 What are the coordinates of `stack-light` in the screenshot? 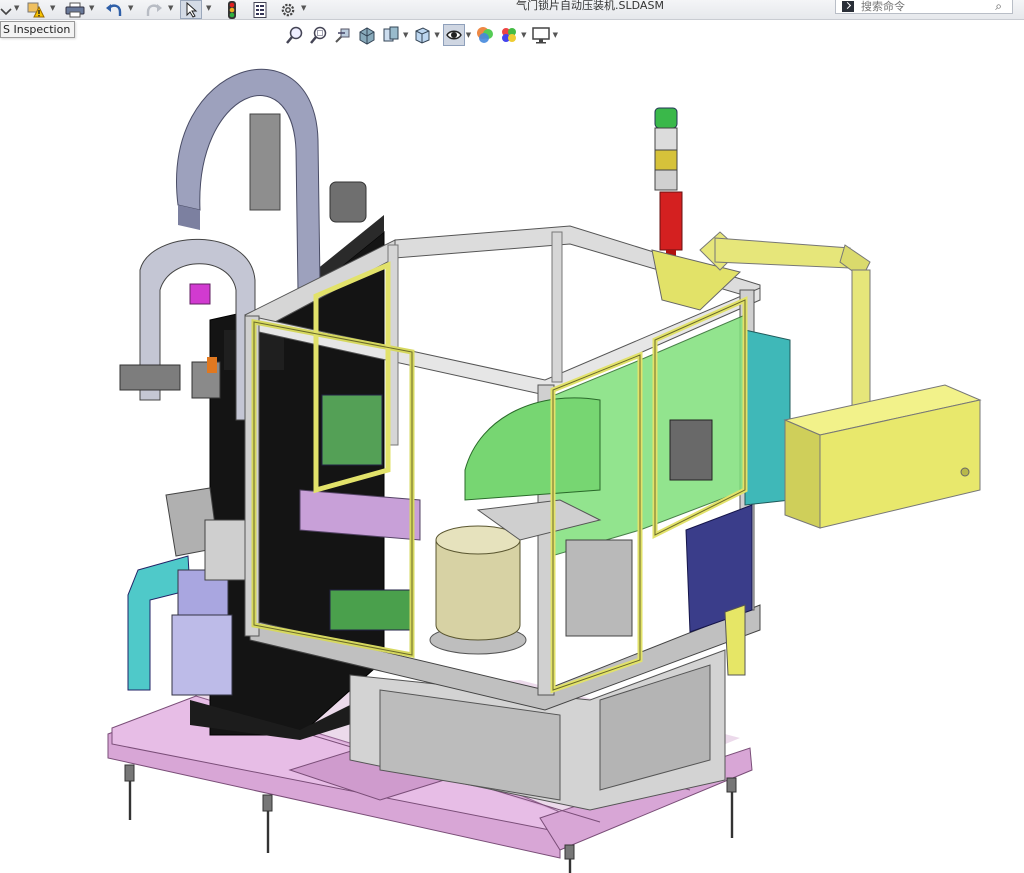 It's located at (696, 209).